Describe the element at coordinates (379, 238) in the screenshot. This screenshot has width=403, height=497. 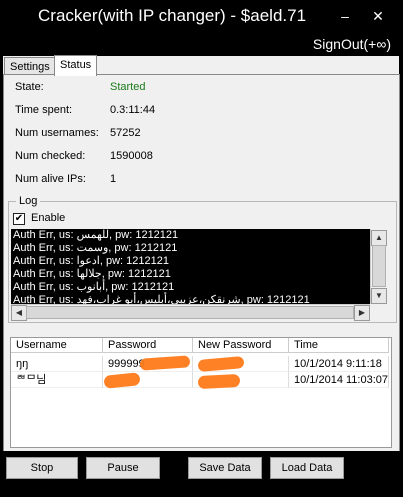
I see `scroll-up-icon: ▲` at that location.